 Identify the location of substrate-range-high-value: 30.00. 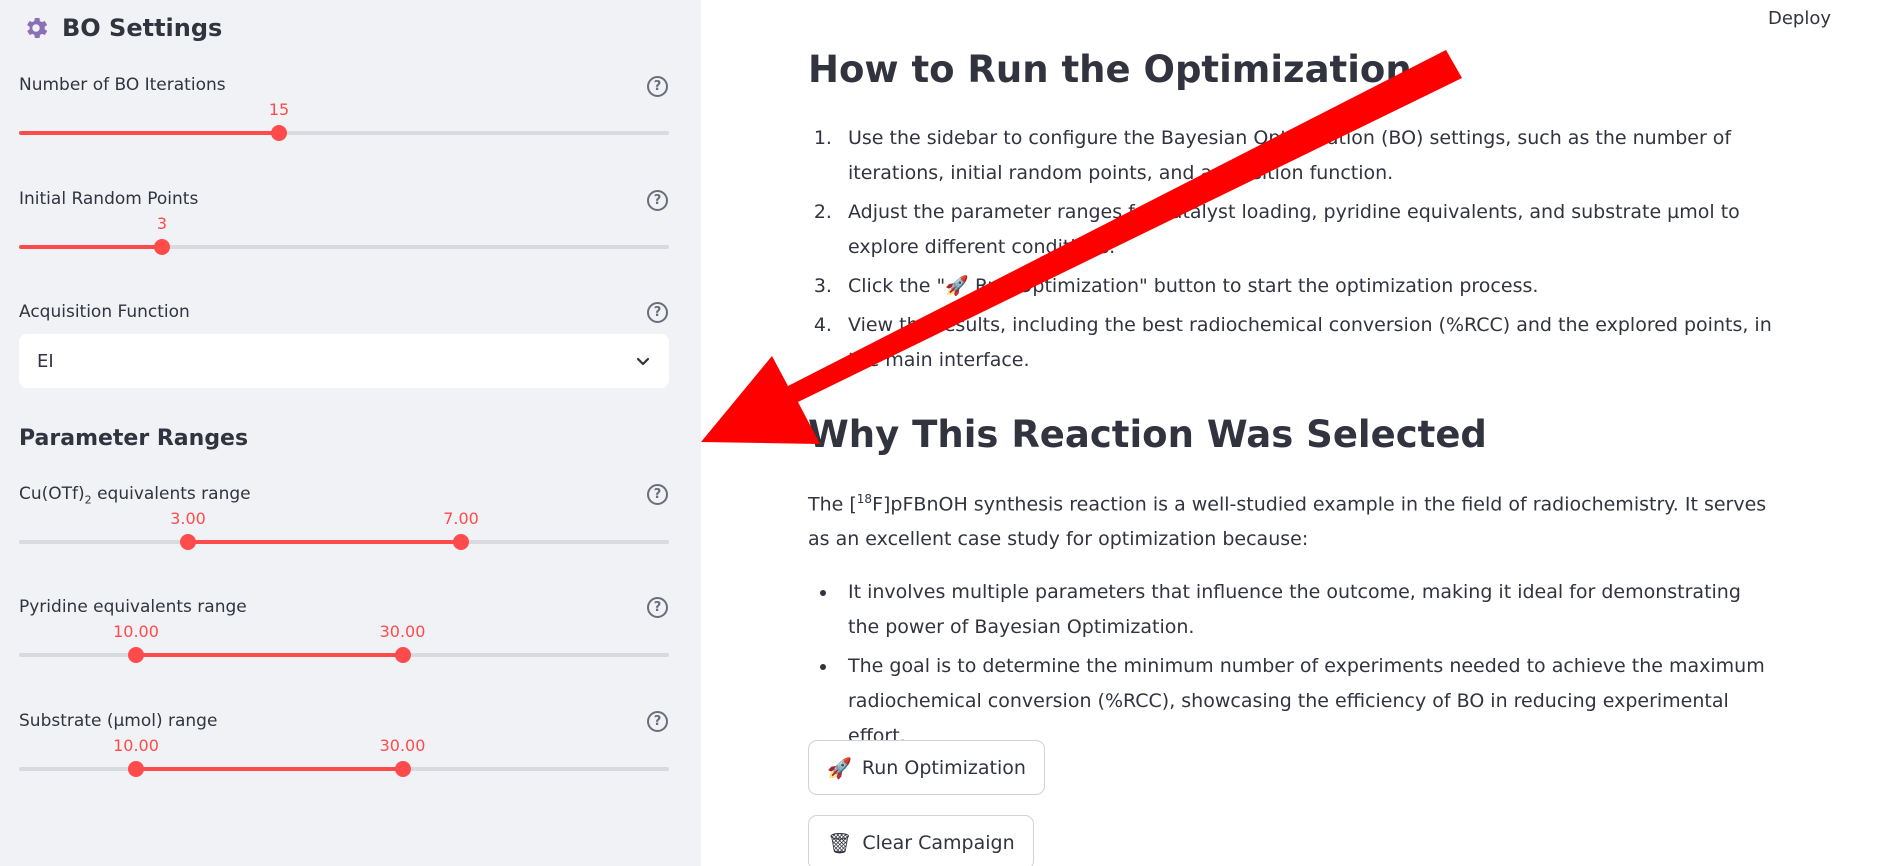
(402, 745).